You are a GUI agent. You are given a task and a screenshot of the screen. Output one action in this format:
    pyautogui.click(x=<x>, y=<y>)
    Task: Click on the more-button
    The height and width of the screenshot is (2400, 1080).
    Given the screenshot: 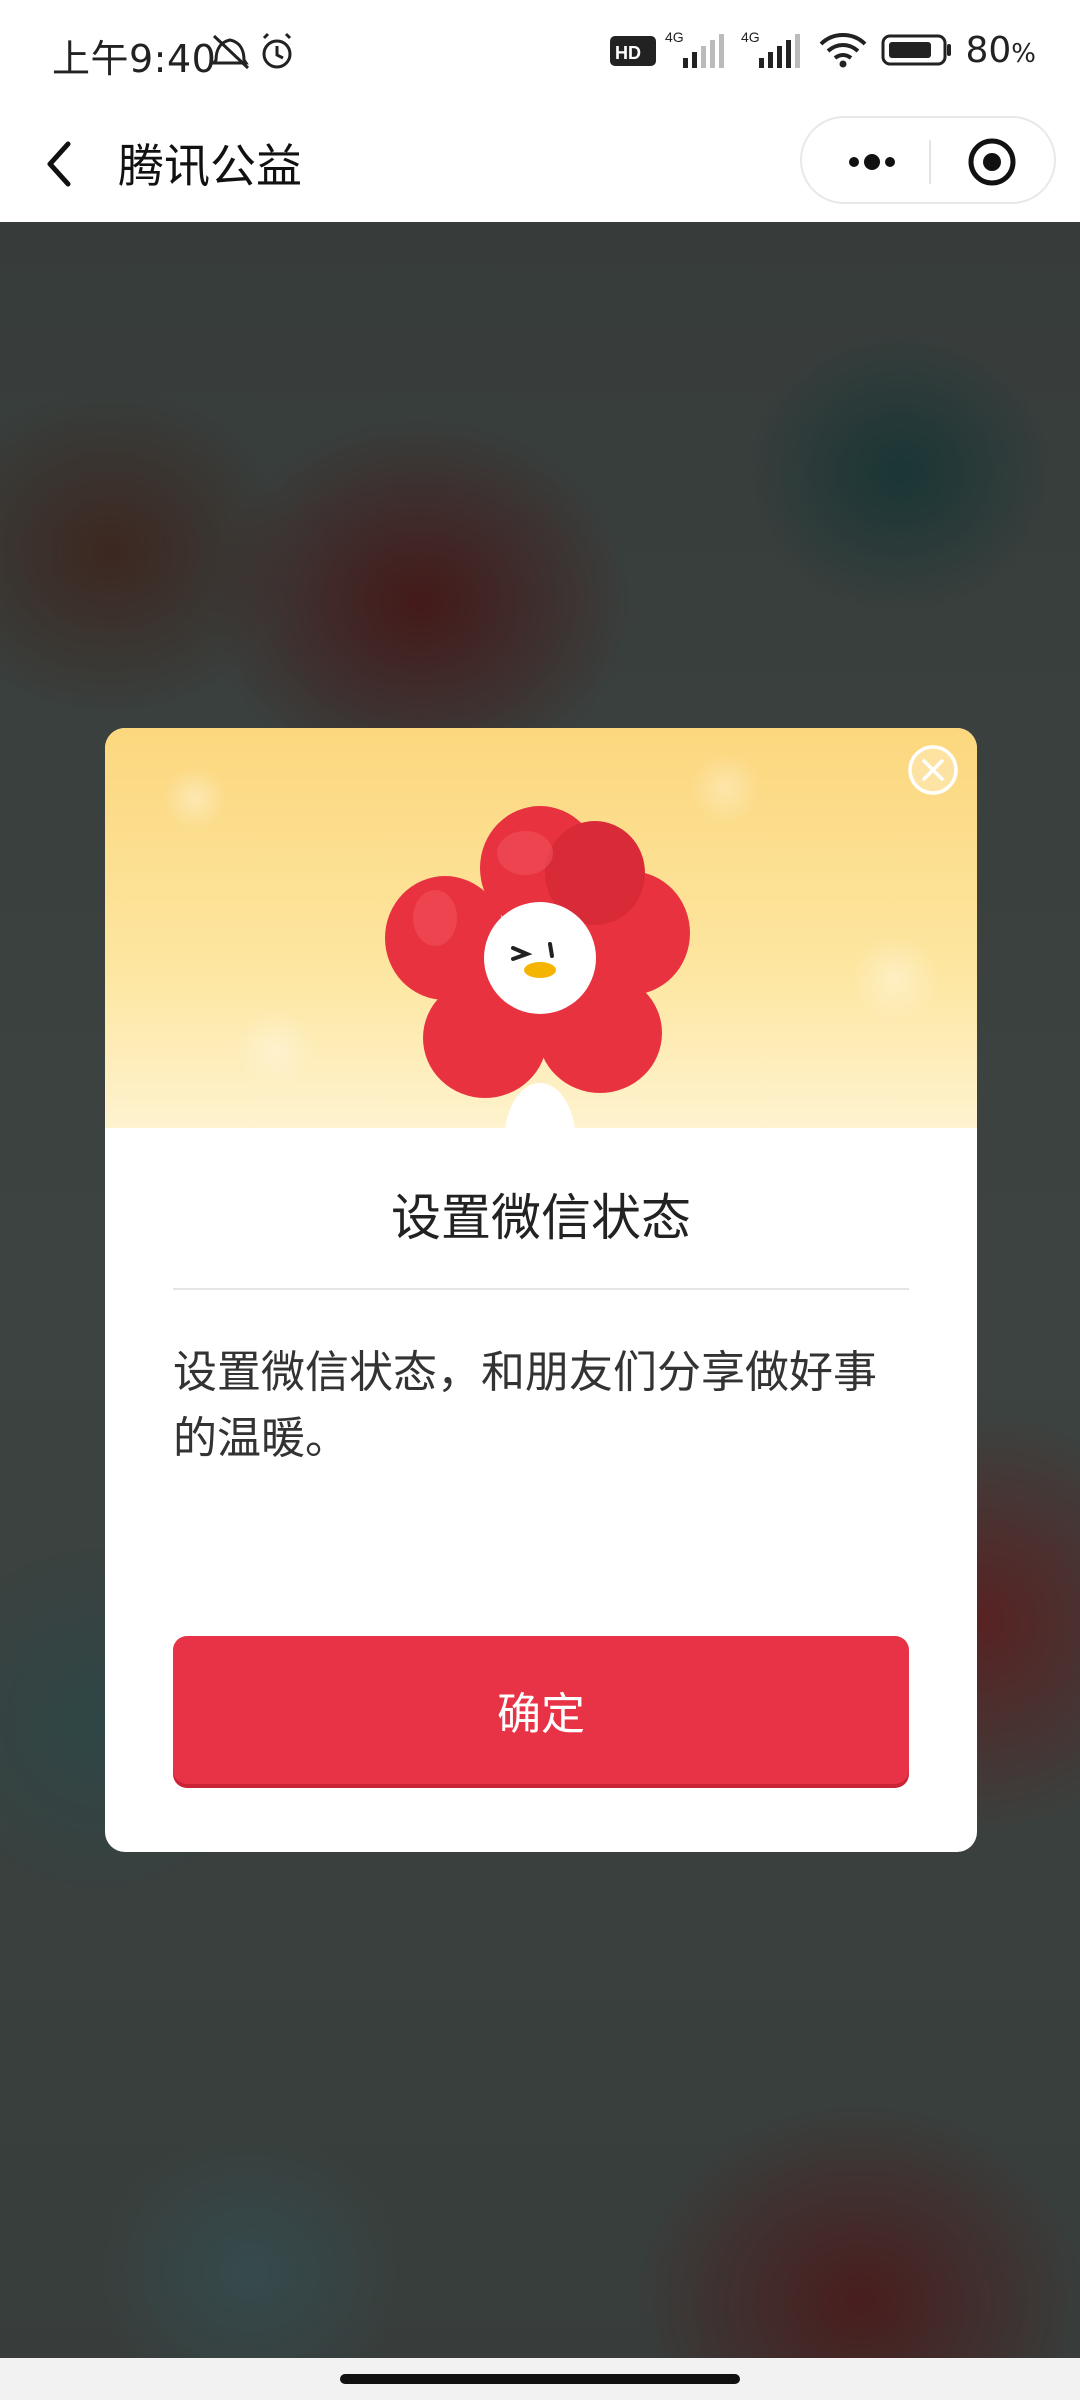 What is the action you would take?
    pyautogui.click(x=870, y=162)
    